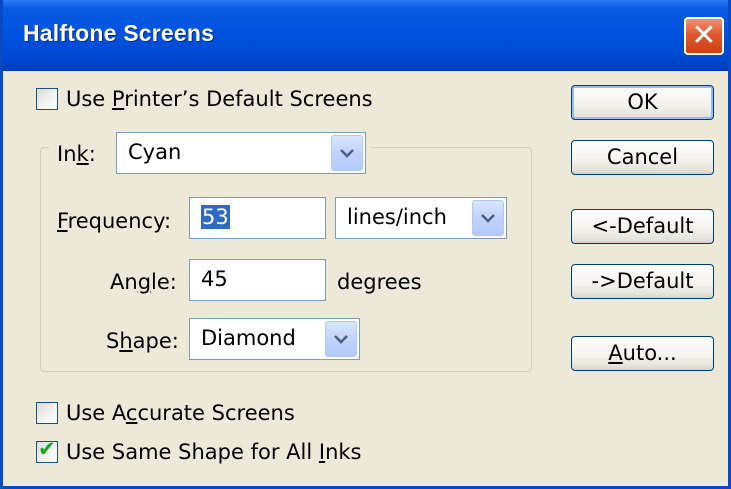 This screenshot has width=731, height=489. Describe the element at coordinates (119, 33) in the screenshot. I see `dialog-title: Halftone Screens` at that location.